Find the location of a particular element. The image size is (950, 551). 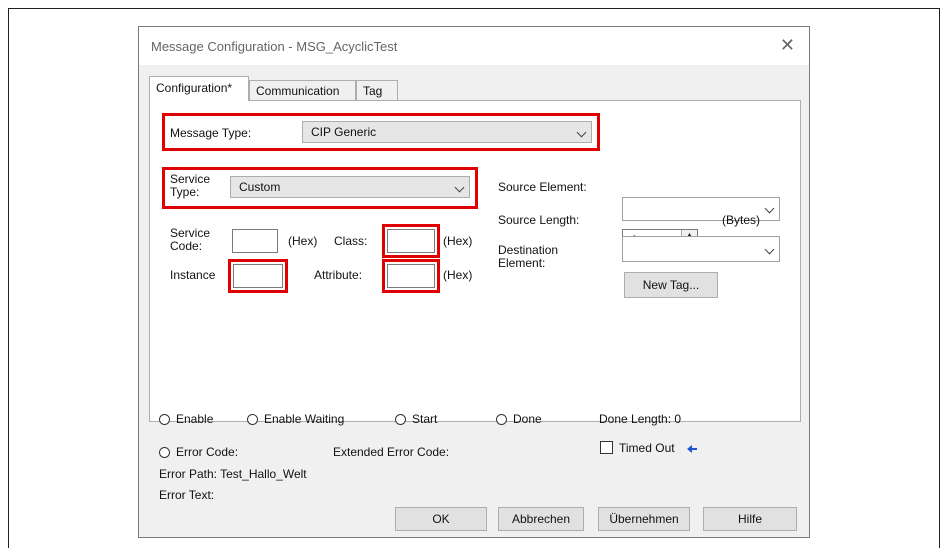

attribute-hex-label: (Hex) is located at coordinates (458, 275).